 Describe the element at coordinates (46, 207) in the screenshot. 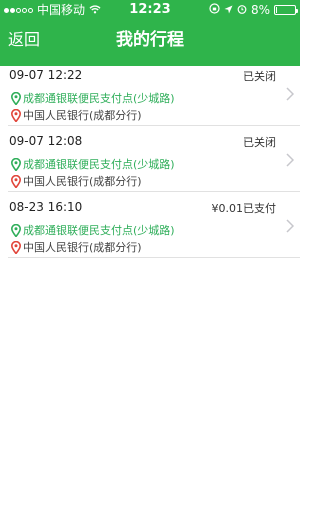

I see `trip-time: 08-23 16:10` at that location.